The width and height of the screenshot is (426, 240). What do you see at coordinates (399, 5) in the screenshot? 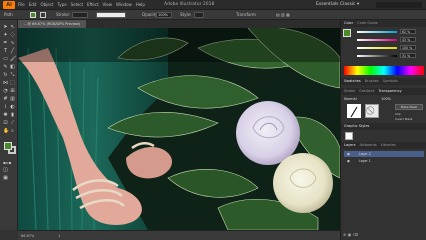
I see `search-input` at bounding box center [399, 5].